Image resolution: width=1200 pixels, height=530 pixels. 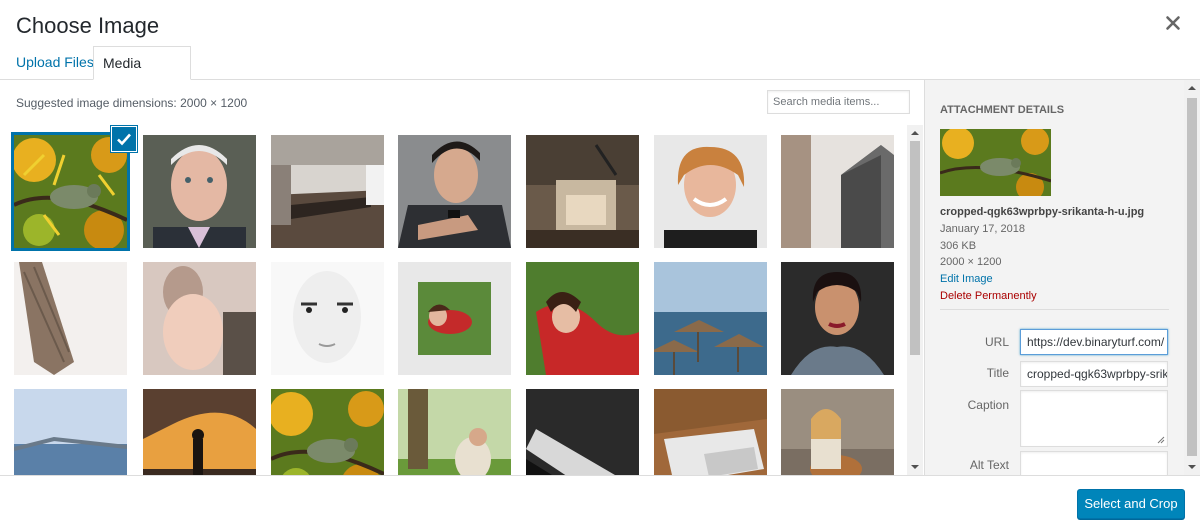 What do you see at coordinates (958, 245) in the screenshot?
I see `attachment-filesize: 306 KB` at bounding box center [958, 245].